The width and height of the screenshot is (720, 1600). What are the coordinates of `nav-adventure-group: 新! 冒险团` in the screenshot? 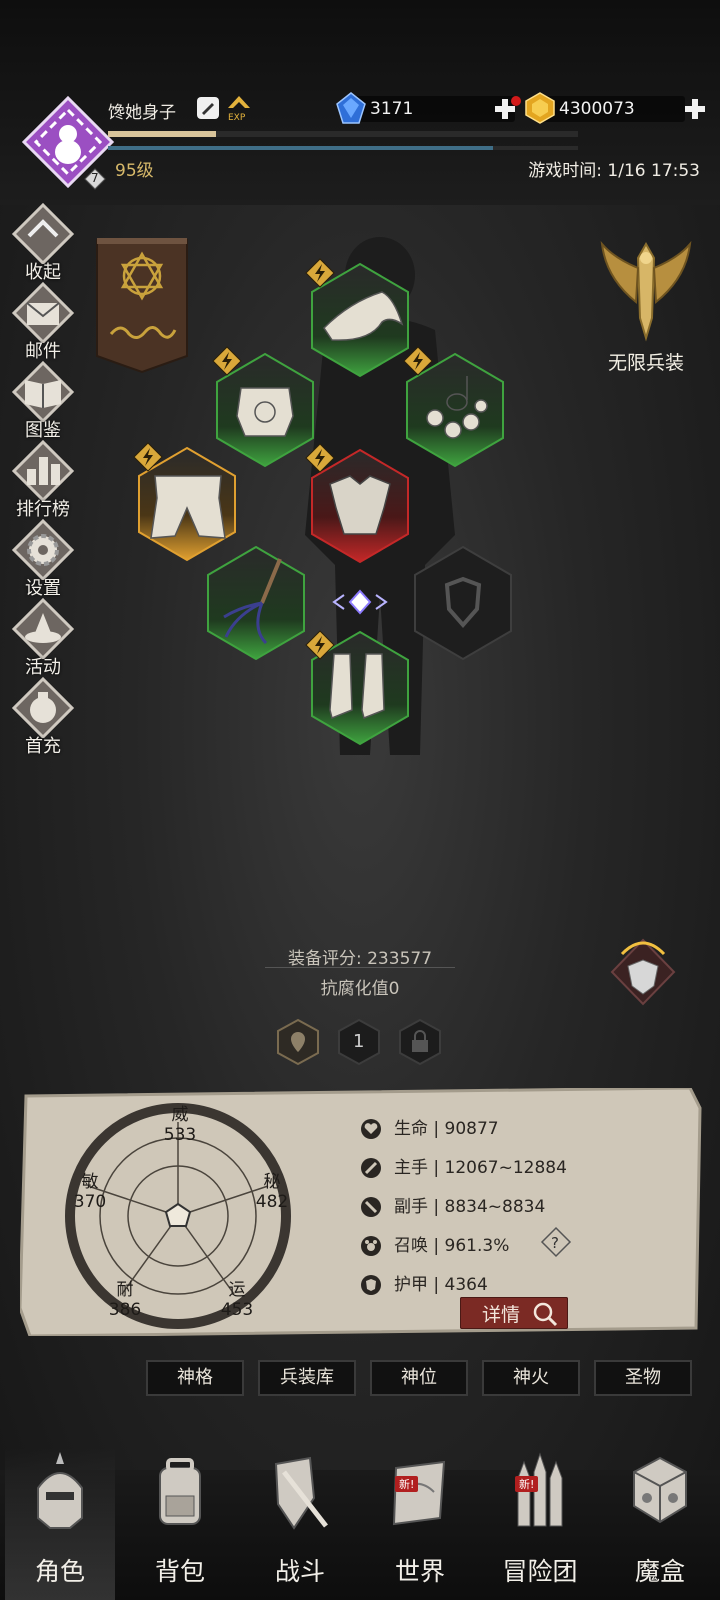 It's located at (540, 1524).